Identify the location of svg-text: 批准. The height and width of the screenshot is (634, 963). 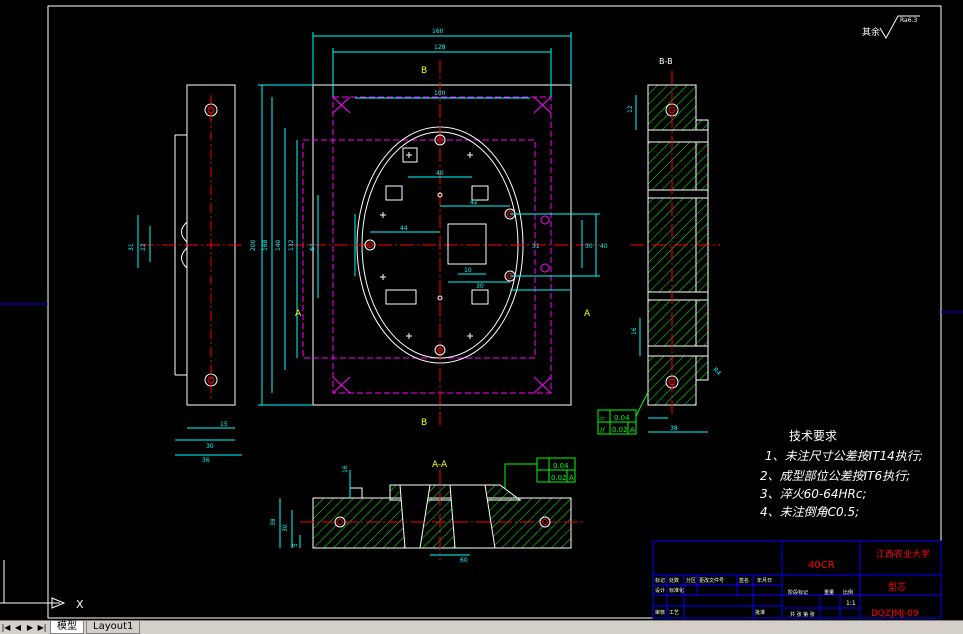
(760, 612).